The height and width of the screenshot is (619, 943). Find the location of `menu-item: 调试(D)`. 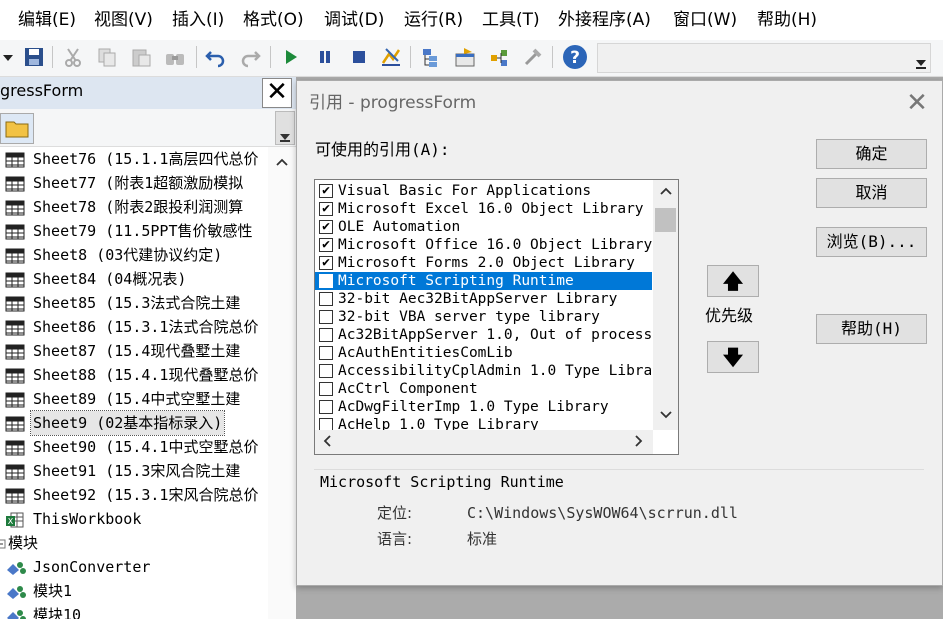

menu-item: 调试(D) is located at coordinates (354, 20).